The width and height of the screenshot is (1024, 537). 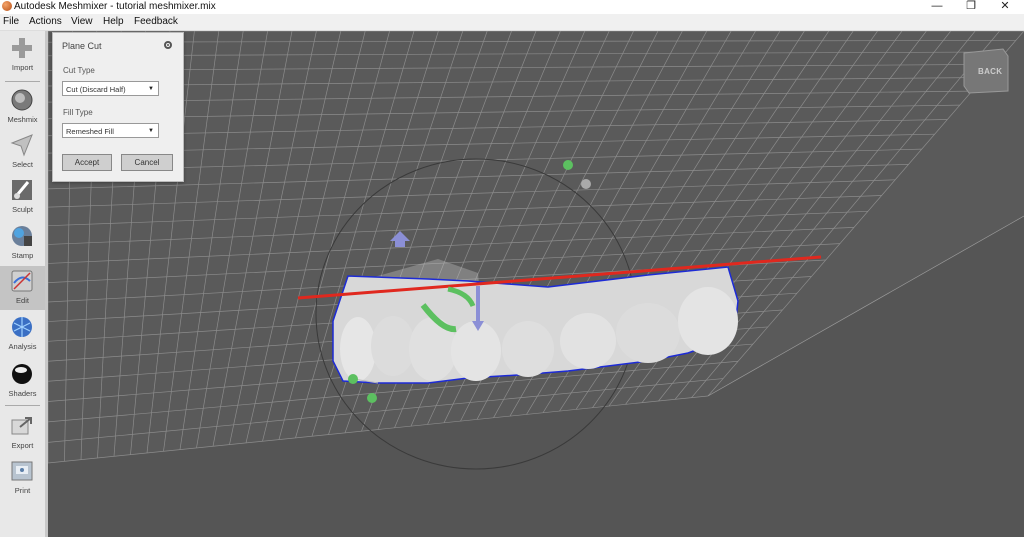 I want to click on tool-label: Shaders, so click(x=22, y=393).